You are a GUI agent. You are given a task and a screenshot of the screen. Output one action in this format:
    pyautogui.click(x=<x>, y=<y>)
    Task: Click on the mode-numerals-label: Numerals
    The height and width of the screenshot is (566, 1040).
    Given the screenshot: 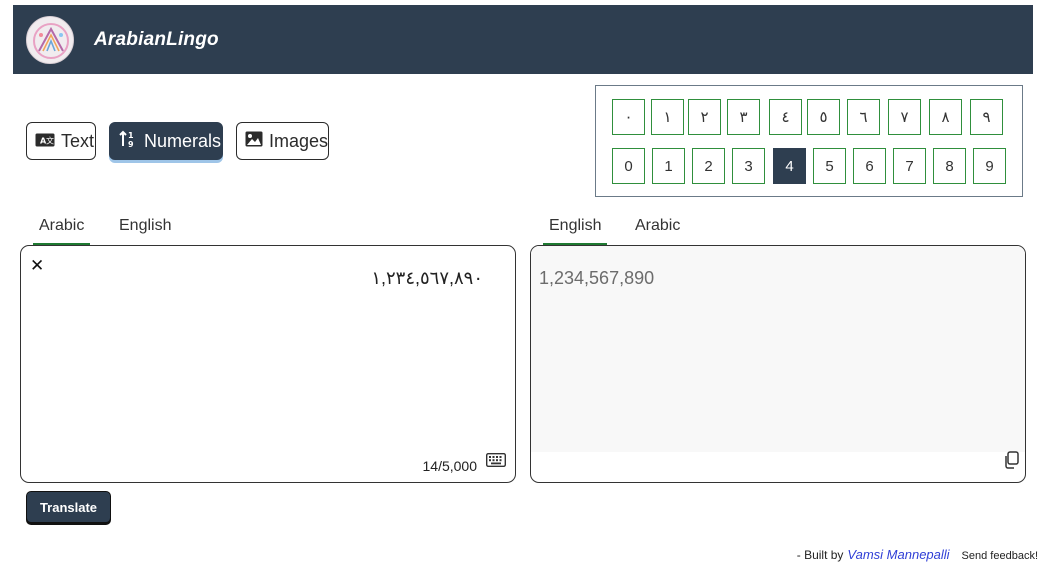 What is the action you would take?
    pyautogui.click(x=183, y=140)
    